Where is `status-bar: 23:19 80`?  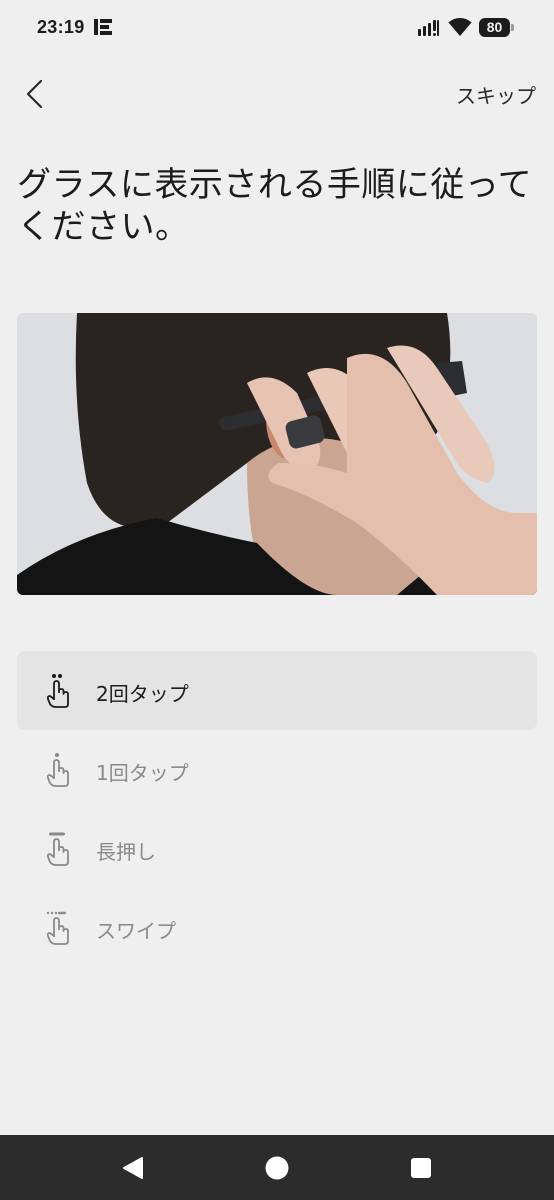
status-bar: 23:19 80 is located at coordinates (277, 28).